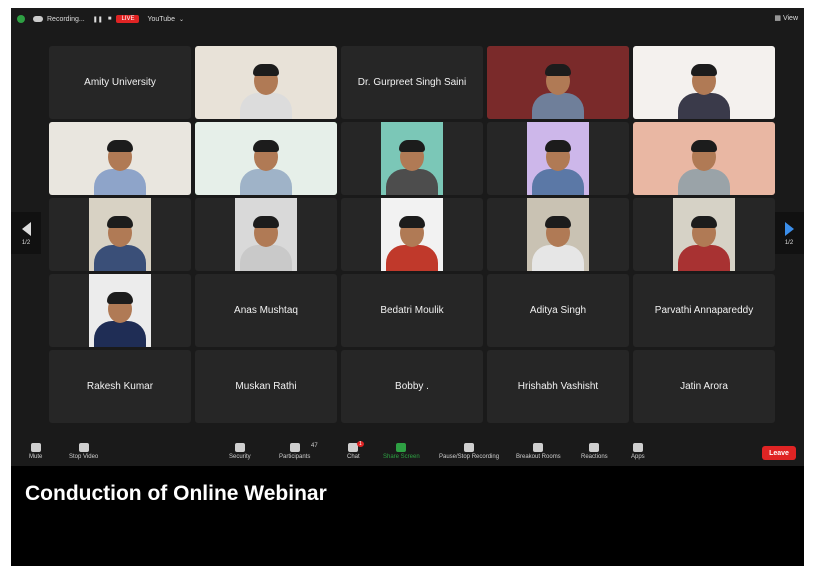 The height and width of the screenshot is (566, 814). What do you see at coordinates (790, 18) in the screenshot?
I see `view-label: View` at bounding box center [790, 18].